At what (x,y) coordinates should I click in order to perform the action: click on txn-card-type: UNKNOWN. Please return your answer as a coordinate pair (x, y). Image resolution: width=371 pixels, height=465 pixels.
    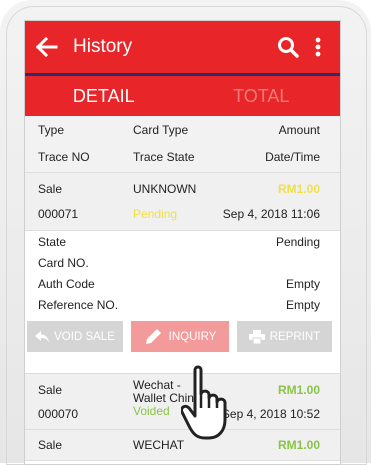
    Looking at the image, I should click on (165, 189).